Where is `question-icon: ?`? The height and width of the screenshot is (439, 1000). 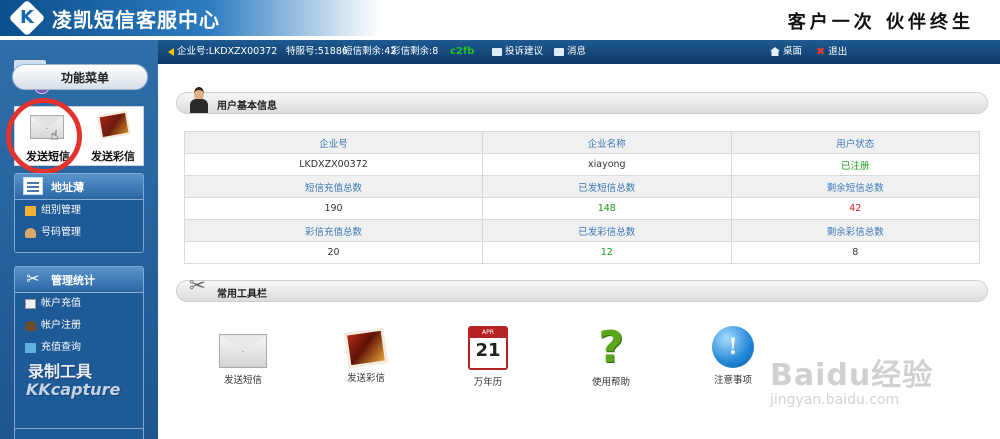 question-icon: ? is located at coordinates (611, 347).